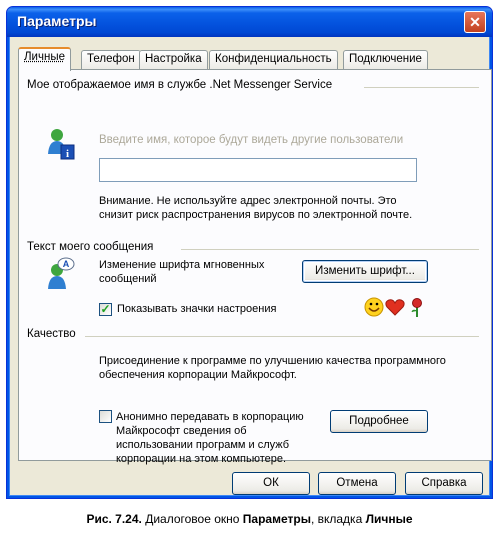 The width and height of the screenshot is (499, 533). I want to click on window-title: Параметры, so click(57, 21).